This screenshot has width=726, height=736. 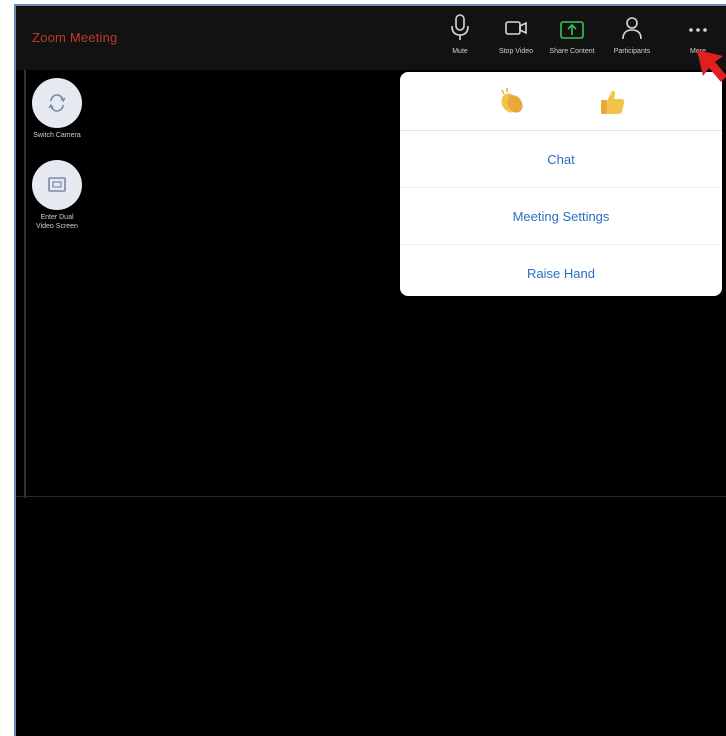 I want to click on more-menu-popup: Chat Meeting Settings Raise Hand, so click(x=561, y=184).